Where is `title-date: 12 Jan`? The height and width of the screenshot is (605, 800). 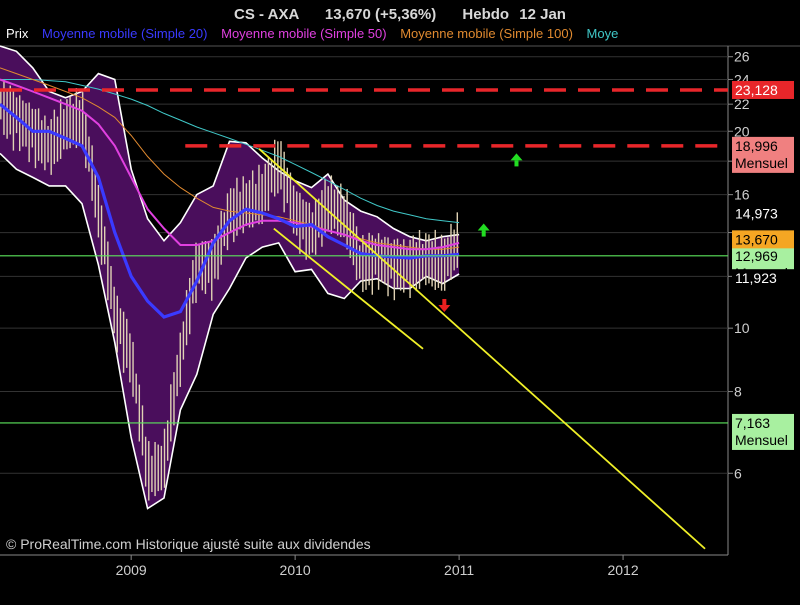 title-date: 12 Jan is located at coordinates (542, 14).